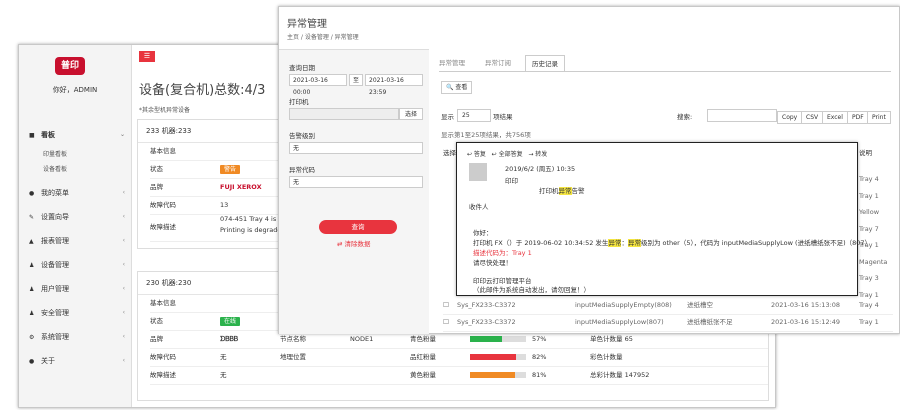  What do you see at coordinates (685, 117) in the screenshot?
I see `search-label: 搜索:` at bounding box center [685, 117].